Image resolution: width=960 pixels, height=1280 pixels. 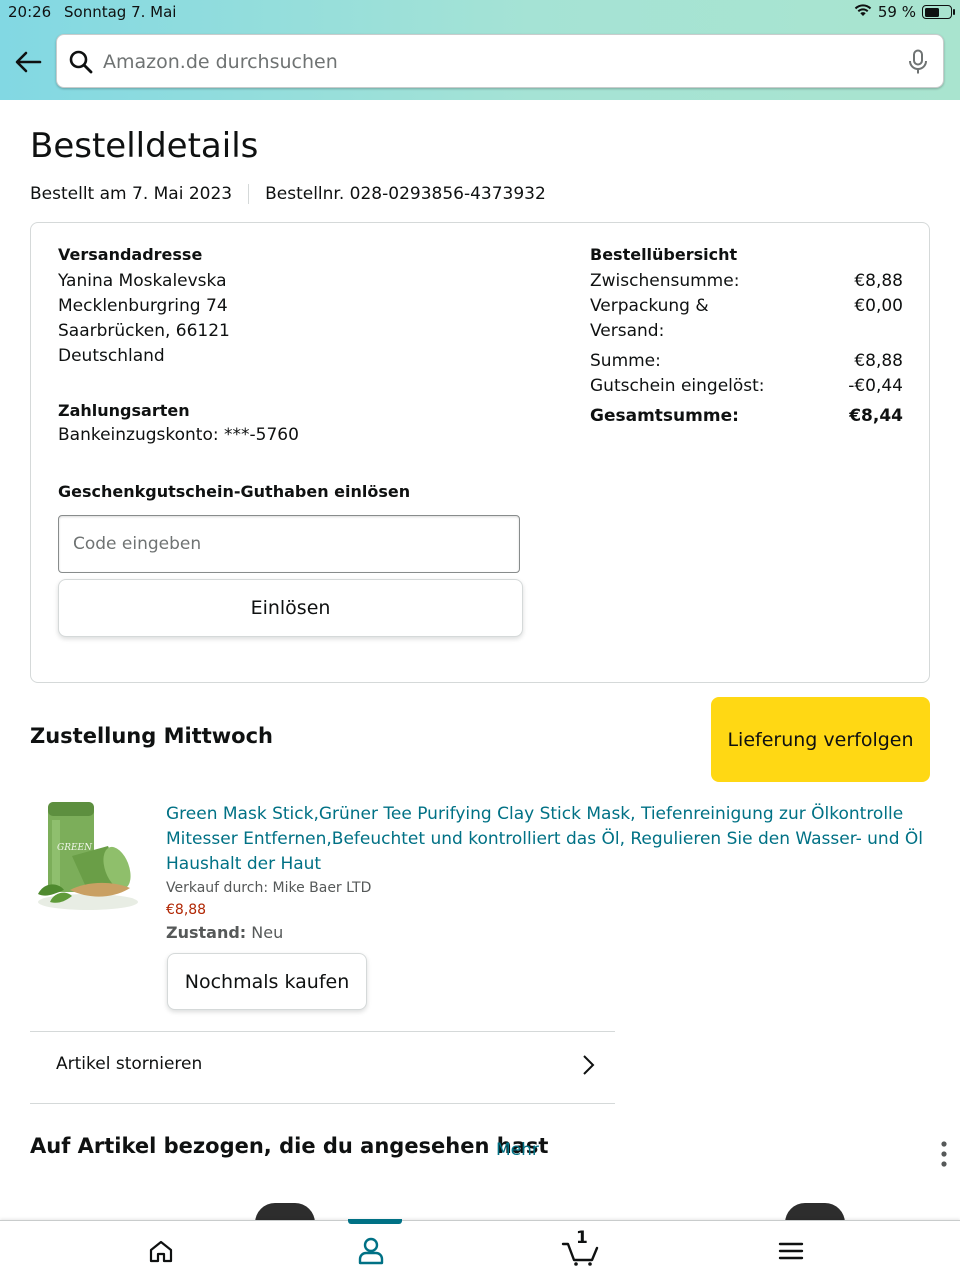 I want to click on status-right: 59 %, so click(x=904, y=12).